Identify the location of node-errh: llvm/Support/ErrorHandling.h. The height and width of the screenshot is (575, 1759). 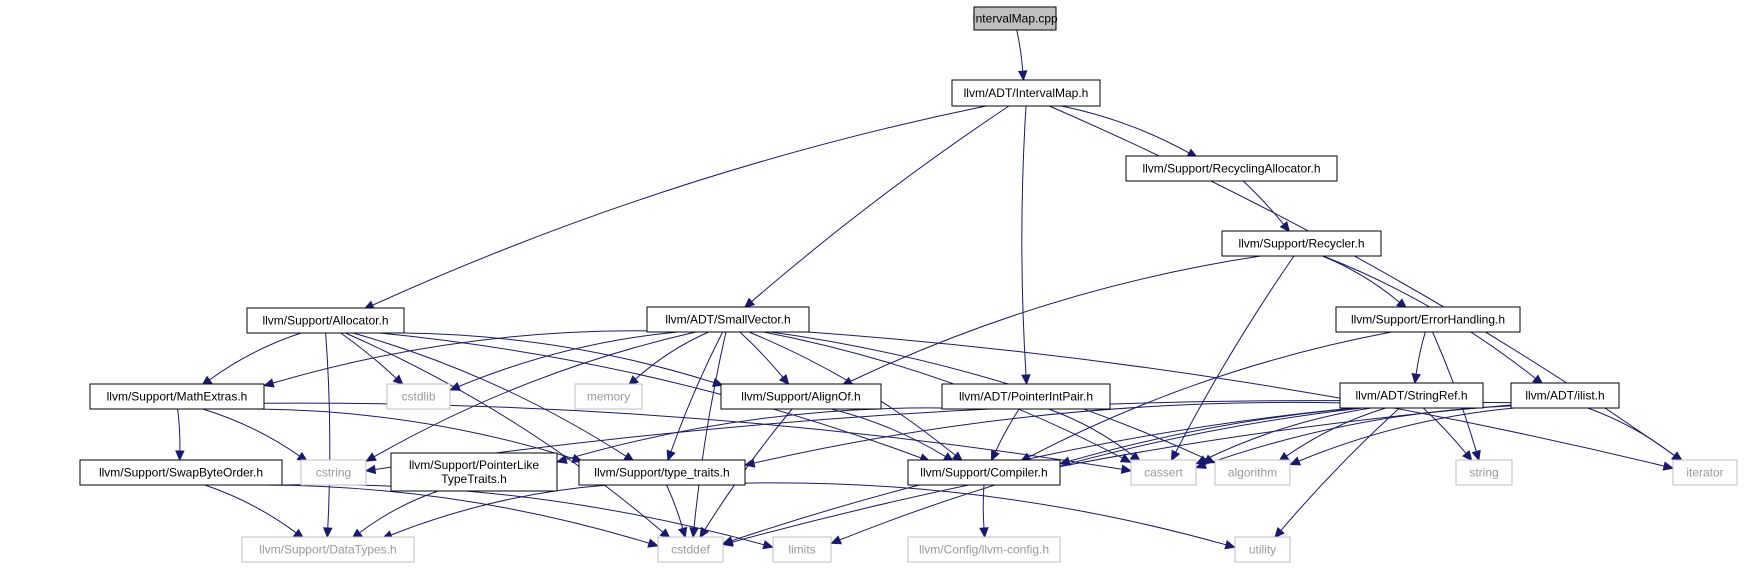
(1428, 319).